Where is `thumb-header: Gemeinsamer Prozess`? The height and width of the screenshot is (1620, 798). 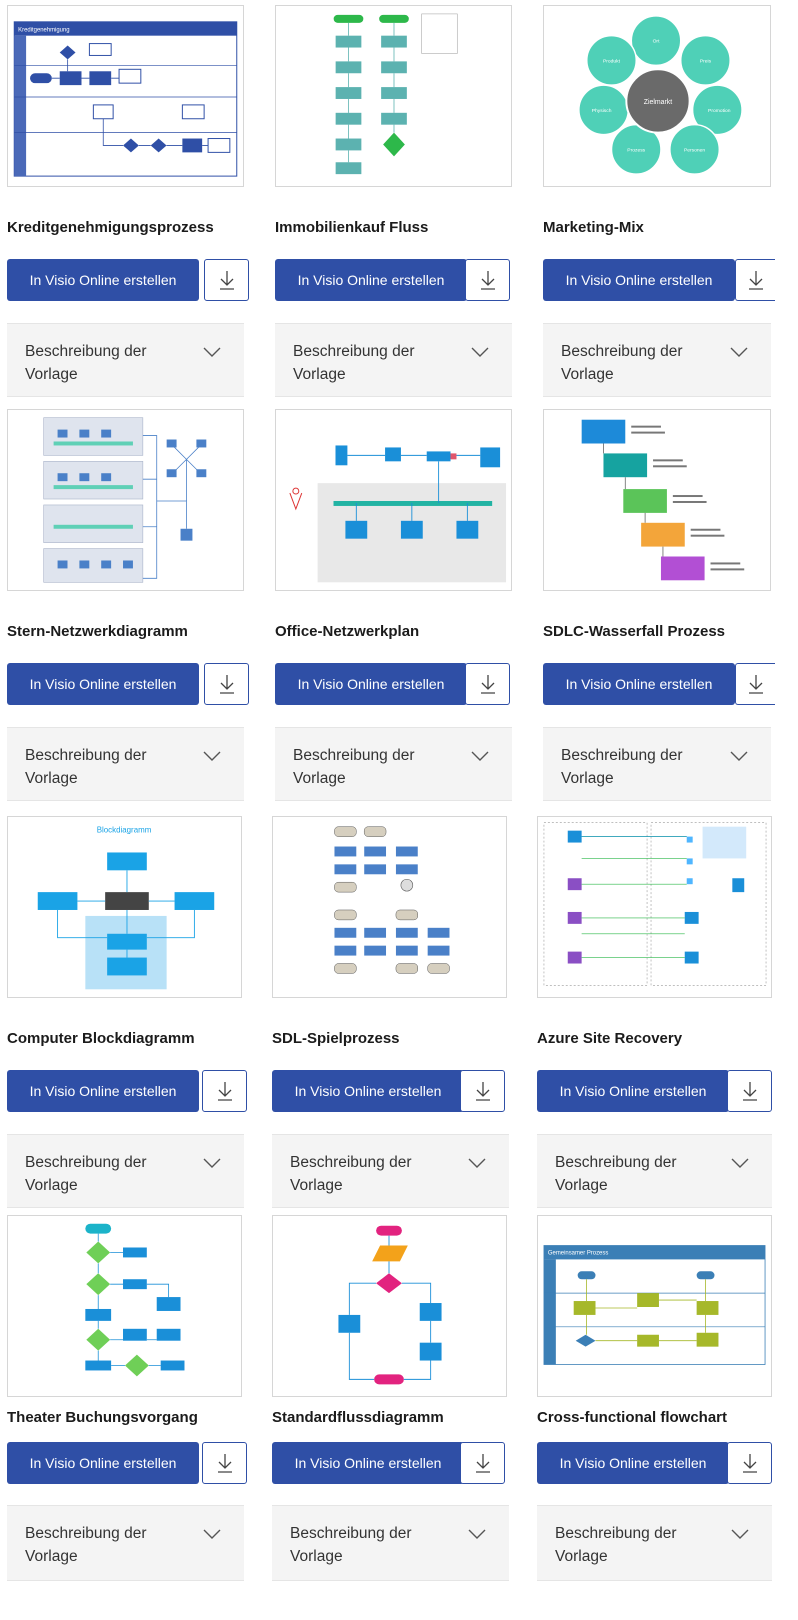 thumb-header: Gemeinsamer Prozess is located at coordinates (578, 1253).